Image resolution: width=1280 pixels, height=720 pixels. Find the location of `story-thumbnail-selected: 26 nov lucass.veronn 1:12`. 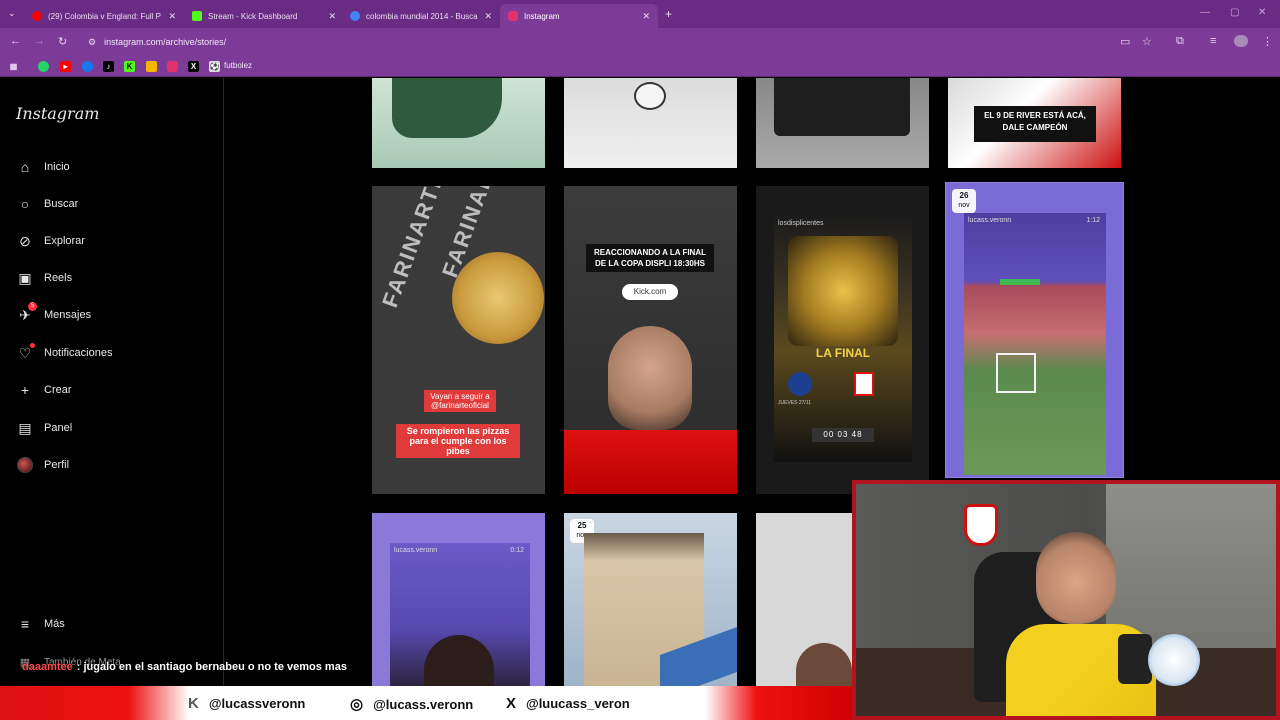

story-thumbnail-selected: 26 nov lucass.veronn 1:12 is located at coordinates (1034, 330).